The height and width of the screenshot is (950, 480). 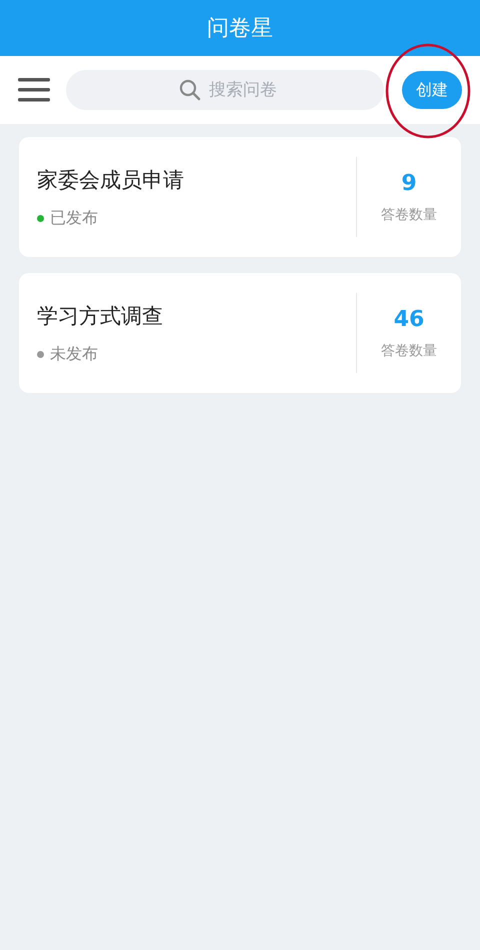 I want to click on survey-status: 未发布, so click(x=74, y=354).